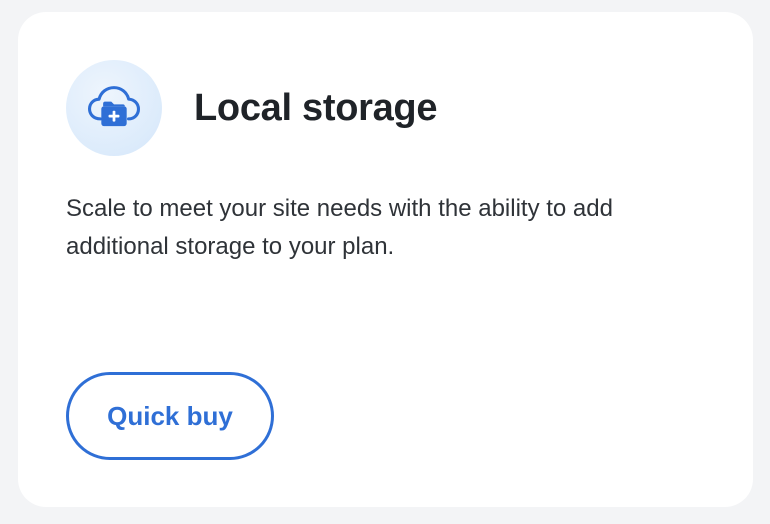  I want to click on cloud-folder-add-icon, so click(114, 108).